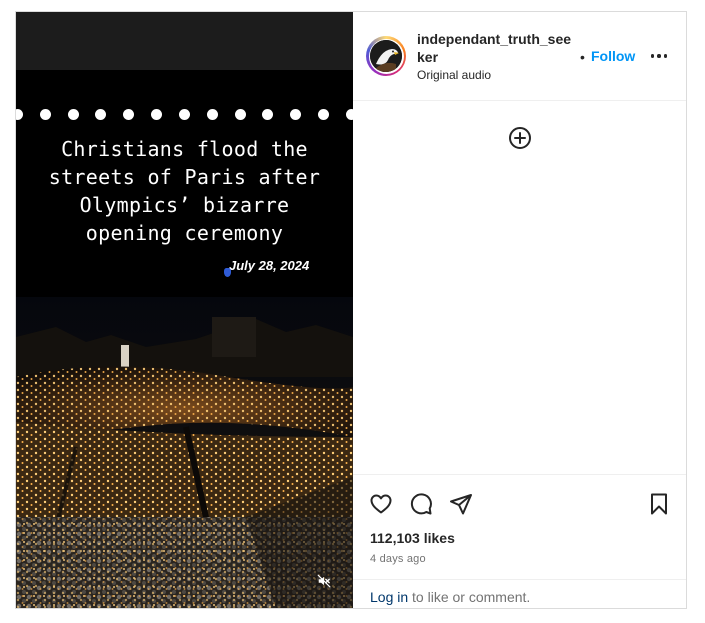 The width and height of the screenshot is (705, 623). Describe the element at coordinates (520, 138) in the screenshot. I see `add-circle-icon` at that location.